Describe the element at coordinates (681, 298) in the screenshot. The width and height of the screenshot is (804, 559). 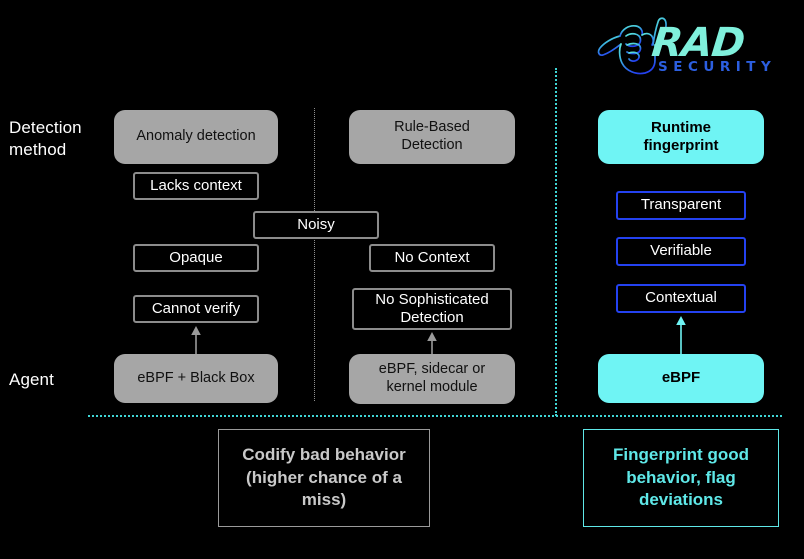
I see `node-runtime-chip-contextual: Contextual` at that location.